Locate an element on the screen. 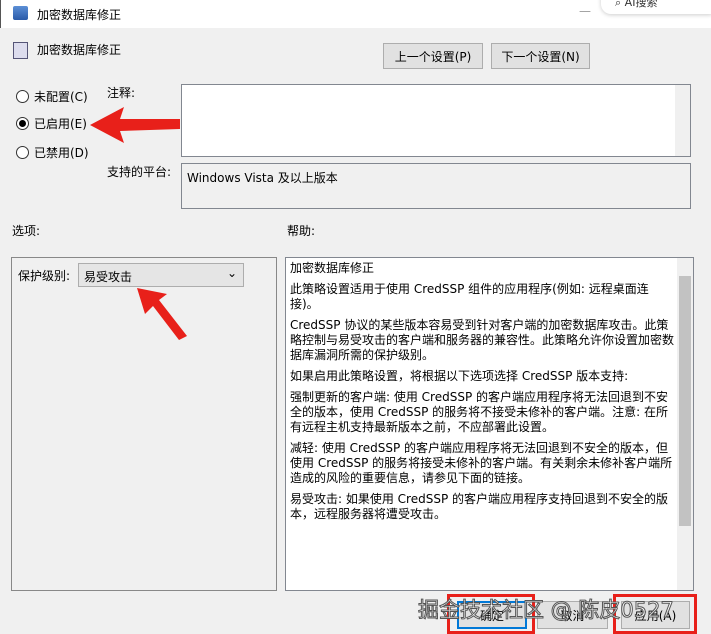  chevron-down-icon: ⌄ is located at coordinates (231, 273).